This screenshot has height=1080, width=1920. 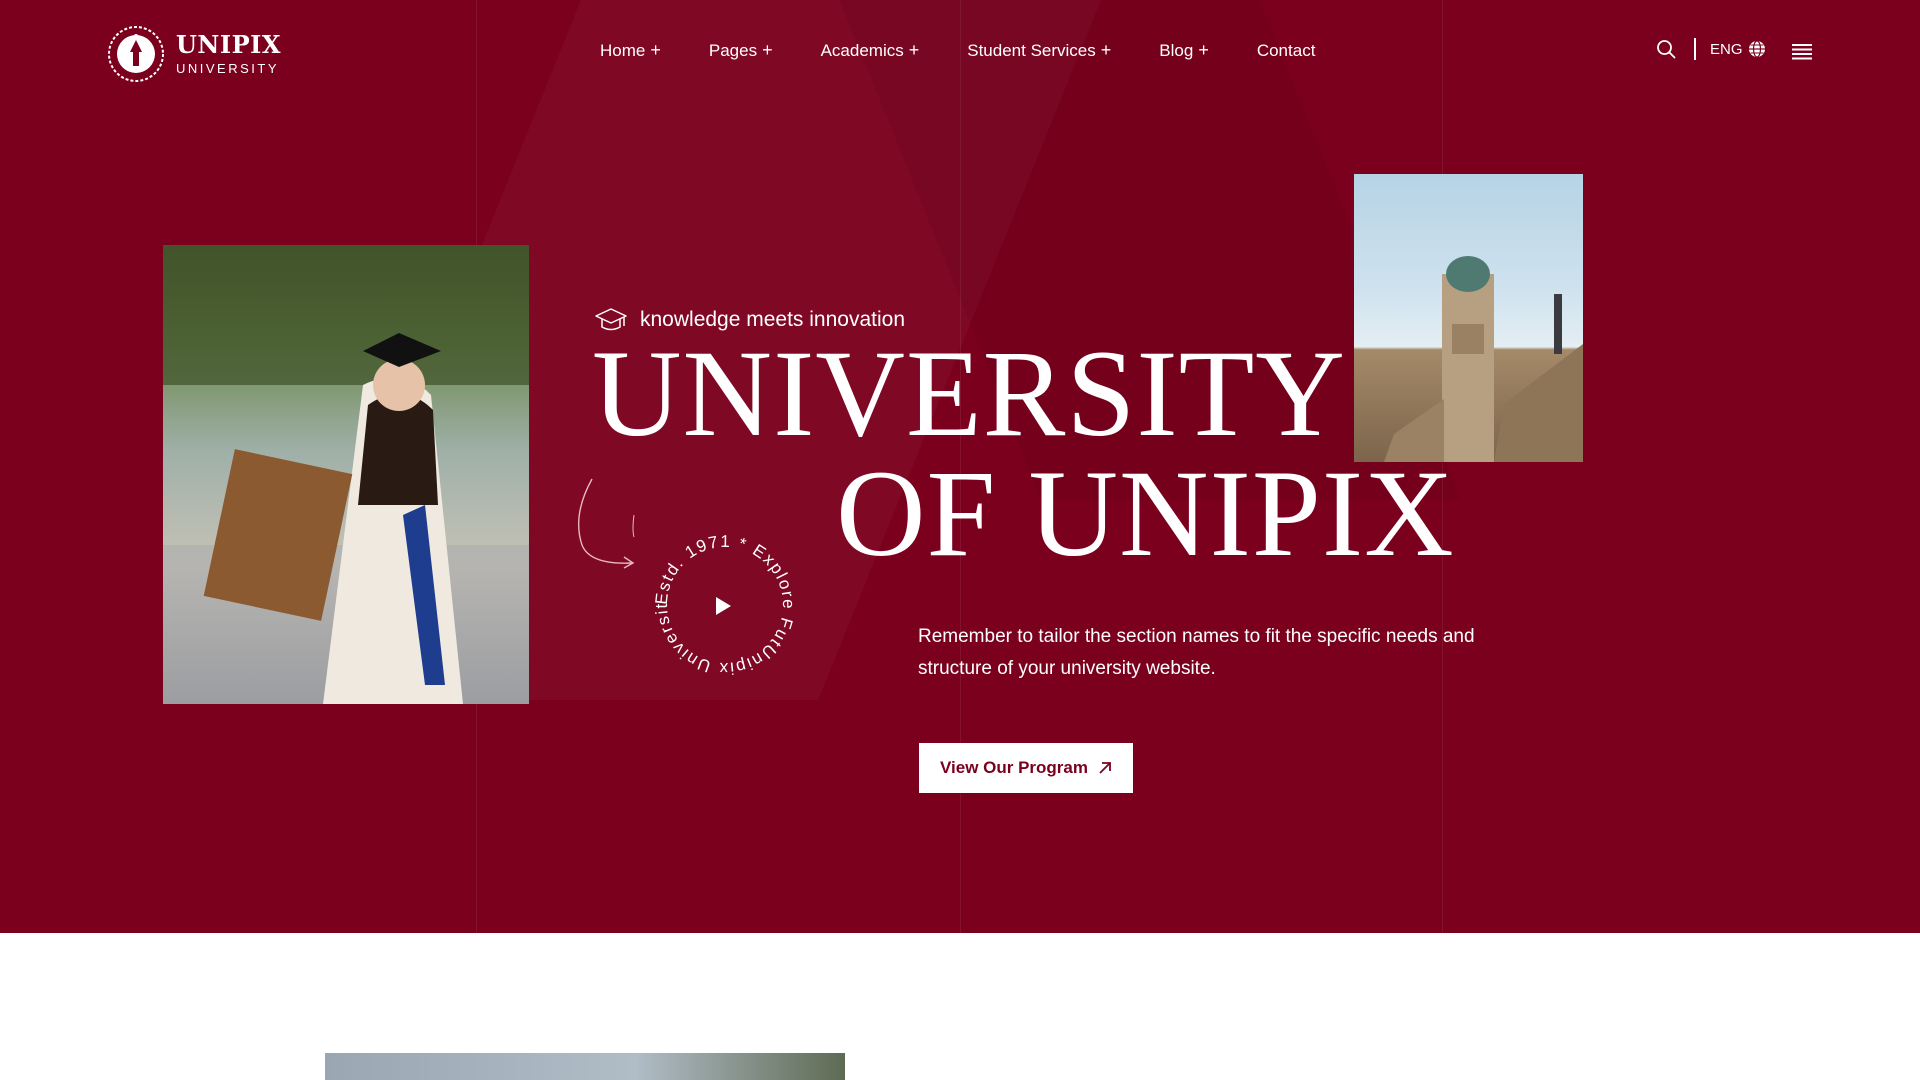 What do you see at coordinates (1013, 767) in the screenshot?
I see `cta-label: View Our Program` at bounding box center [1013, 767].